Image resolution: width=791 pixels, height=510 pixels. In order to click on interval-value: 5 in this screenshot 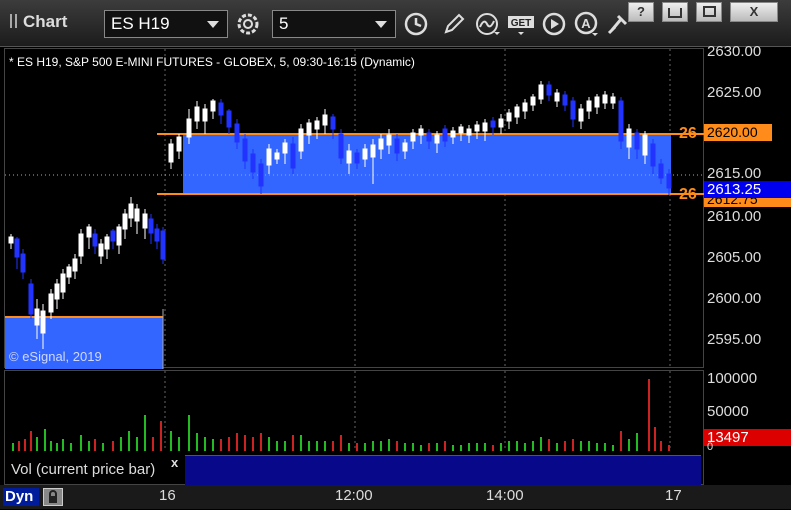, I will do `click(284, 23)`.